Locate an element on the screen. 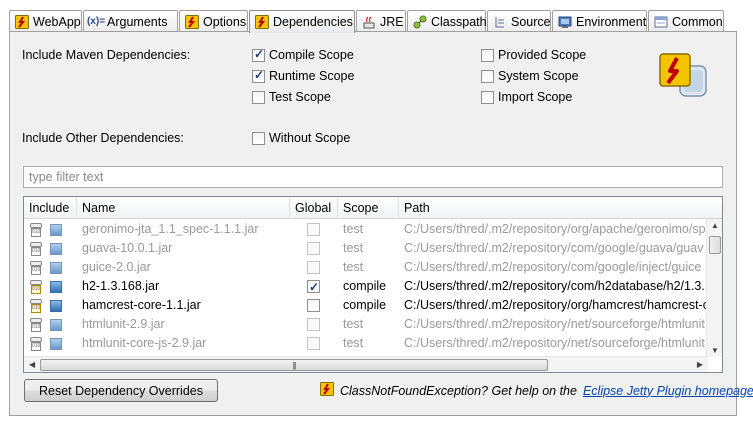 This screenshot has height=430, width=753. vertical-scrollbar: ▲ ▼ is located at coordinates (714, 288).